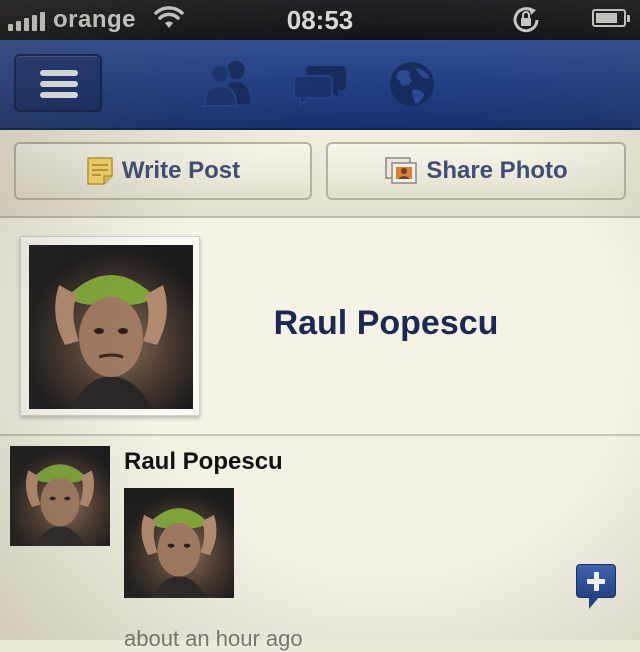  I want to click on share-photo-label: Share Photo, so click(497, 170).